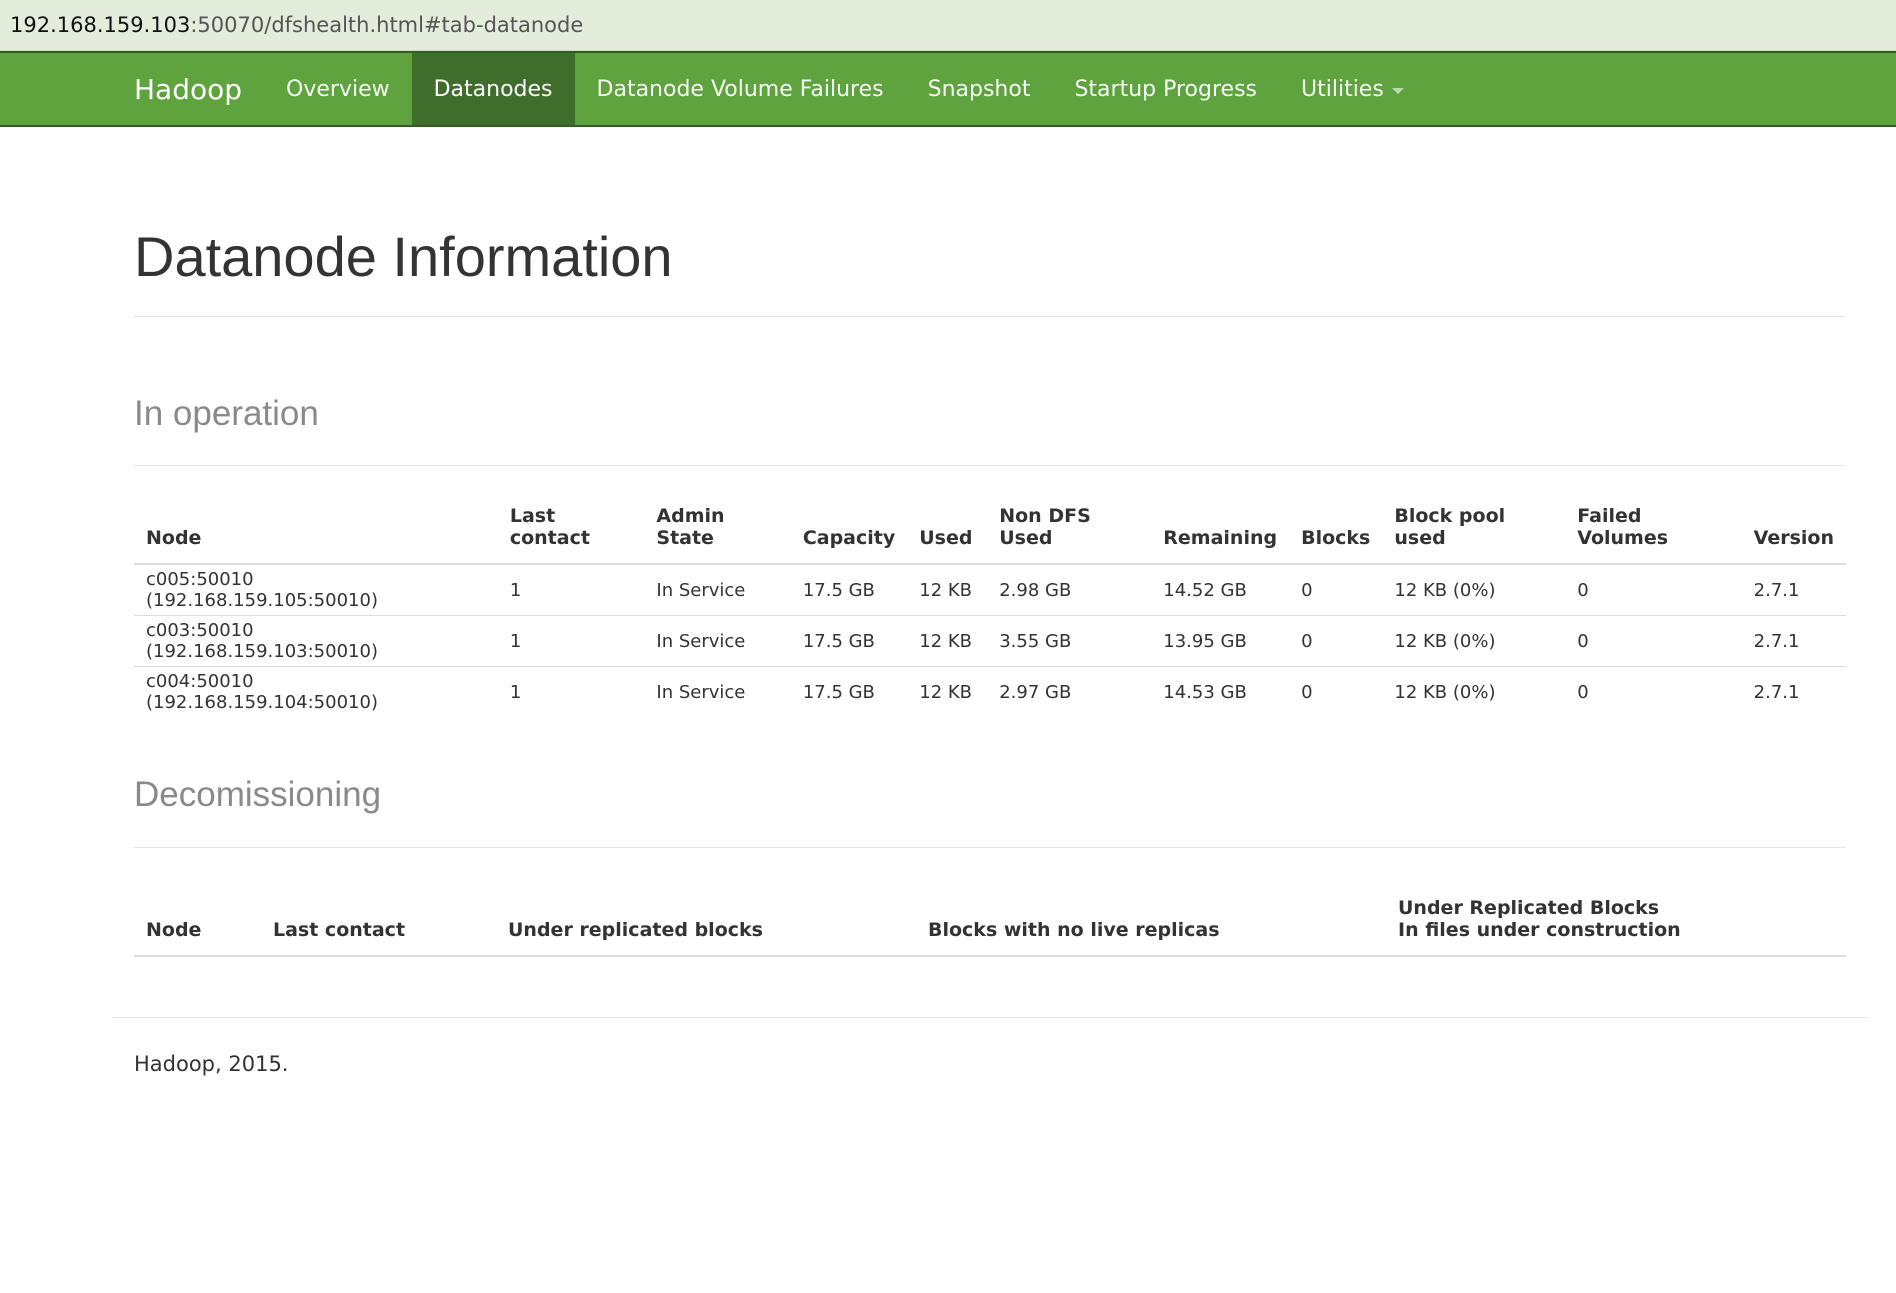  Describe the element at coordinates (100, 25) in the screenshot. I see `url-host: 192.168.159.103` at that location.